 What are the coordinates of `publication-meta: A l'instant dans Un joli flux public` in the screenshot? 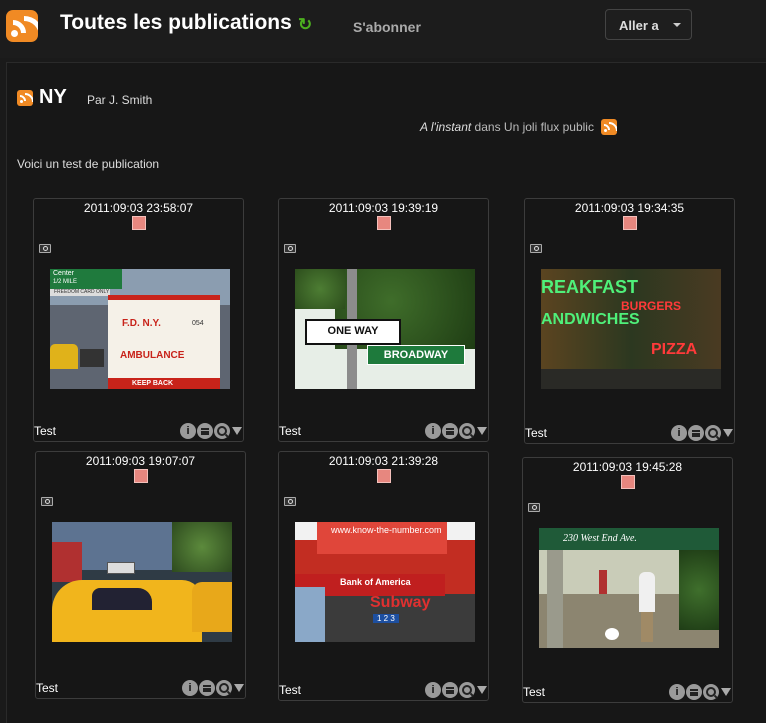 It's located at (507, 127).